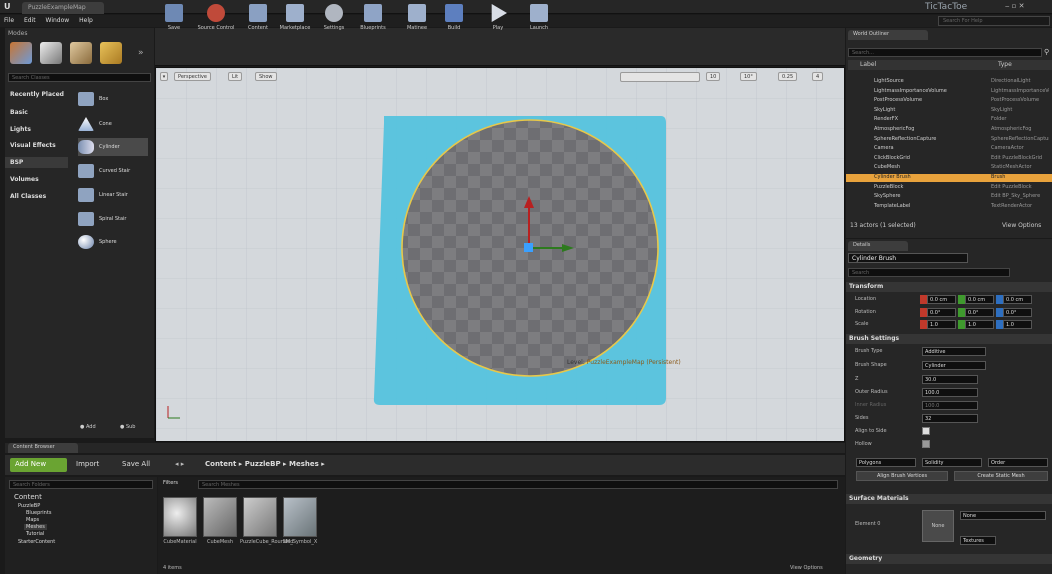 The width and height of the screenshot is (1052, 574). Describe the element at coordinates (868, 64) in the screenshot. I see `col-label: Label` at that location.